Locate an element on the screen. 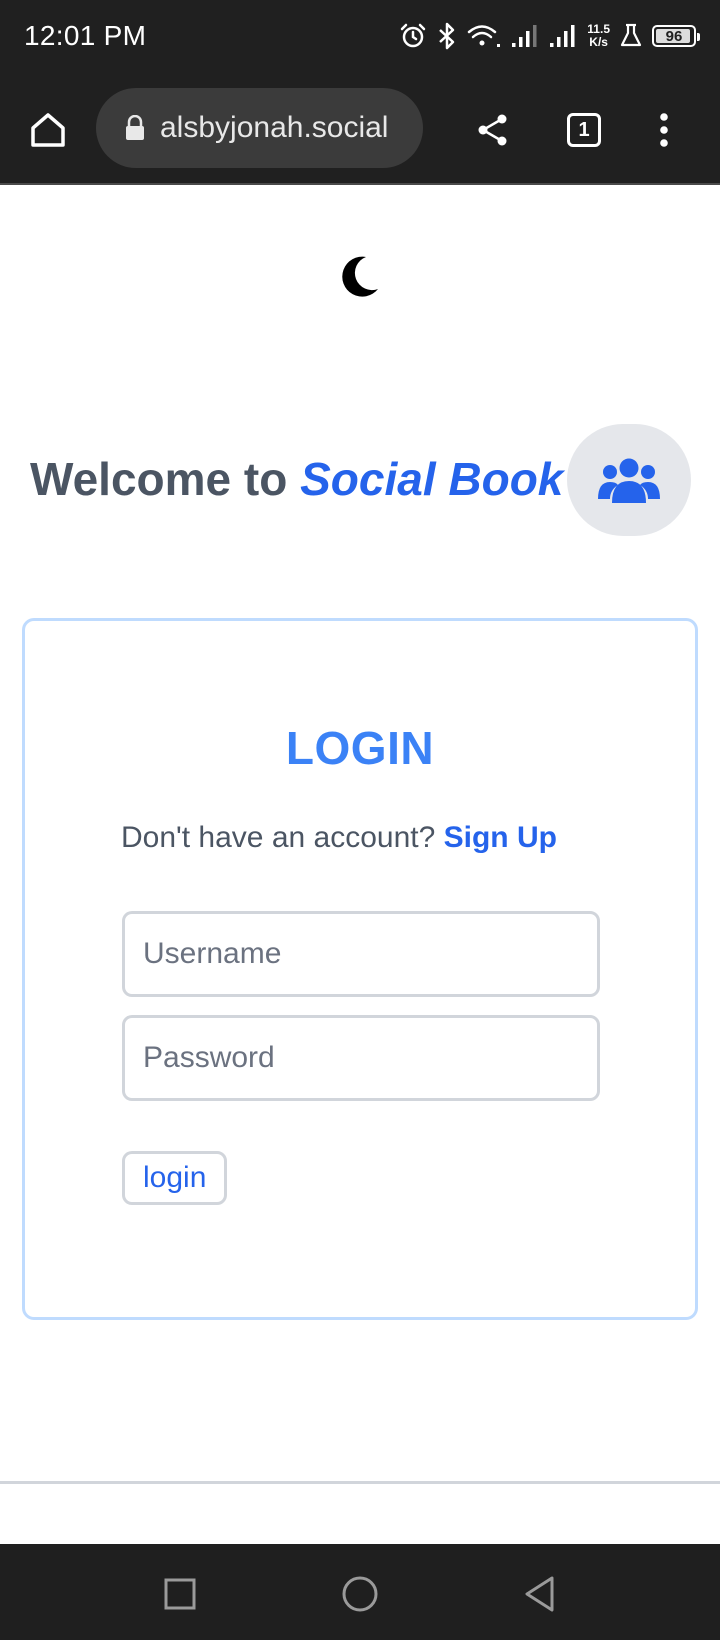 This screenshot has height=1640, width=720. users-icon is located at coordinates (629, 480).